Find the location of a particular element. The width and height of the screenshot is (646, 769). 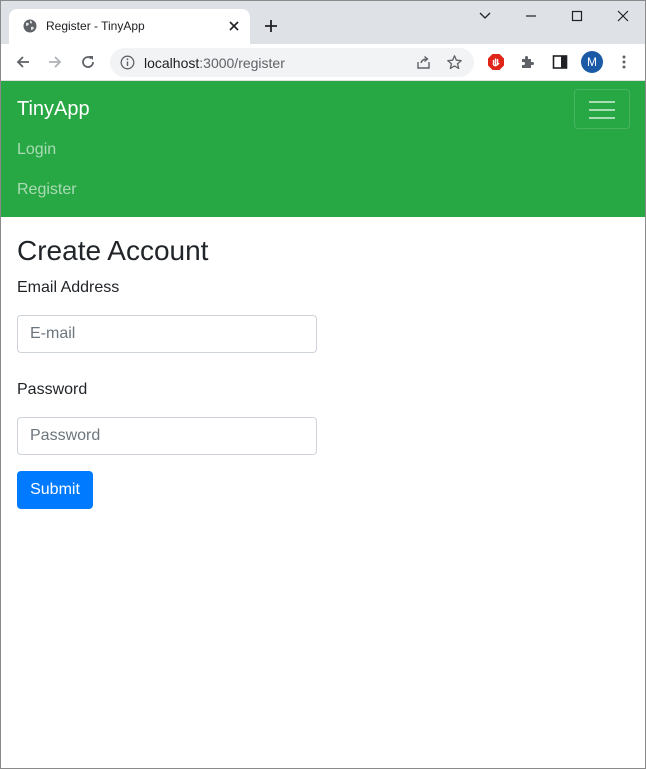

forward-icon is located at coordinates (55, 62).